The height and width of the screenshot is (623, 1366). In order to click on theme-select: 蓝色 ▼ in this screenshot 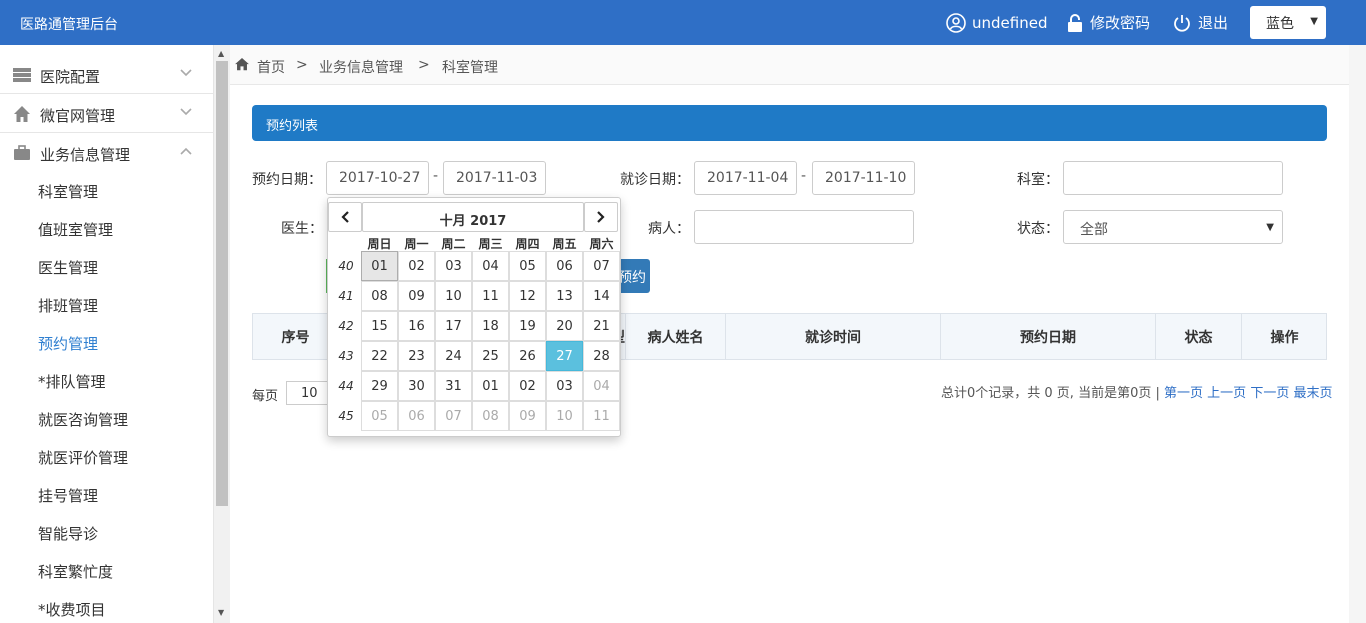, I will do `click(1288, 22)`.